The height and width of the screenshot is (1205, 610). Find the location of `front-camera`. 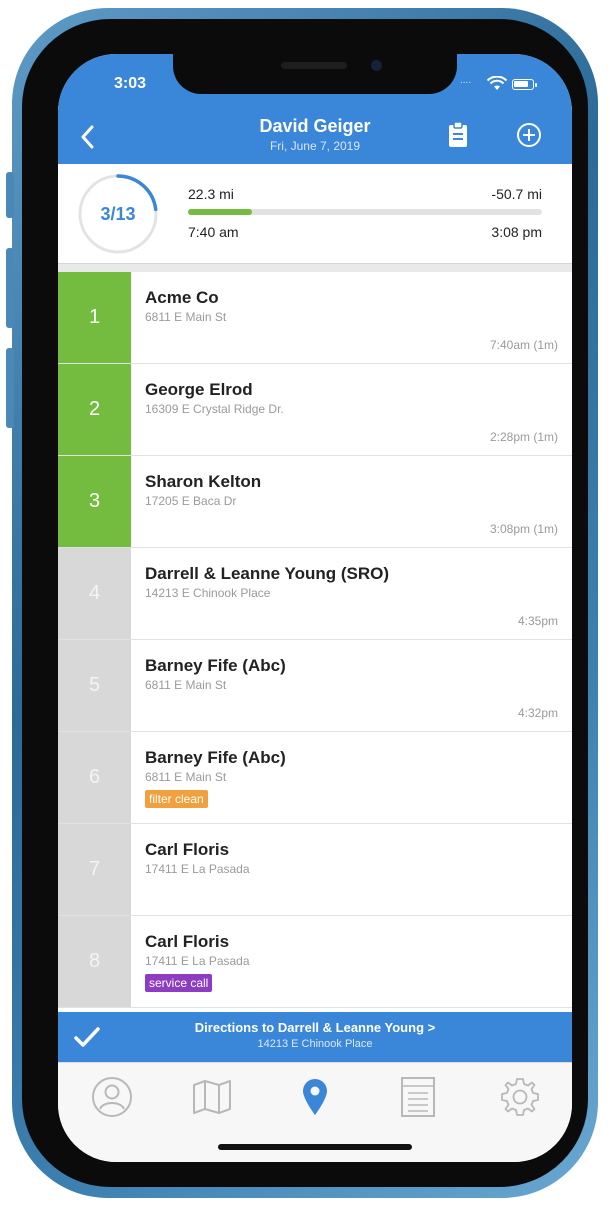

front-camera is located at coordinates (376, 65).